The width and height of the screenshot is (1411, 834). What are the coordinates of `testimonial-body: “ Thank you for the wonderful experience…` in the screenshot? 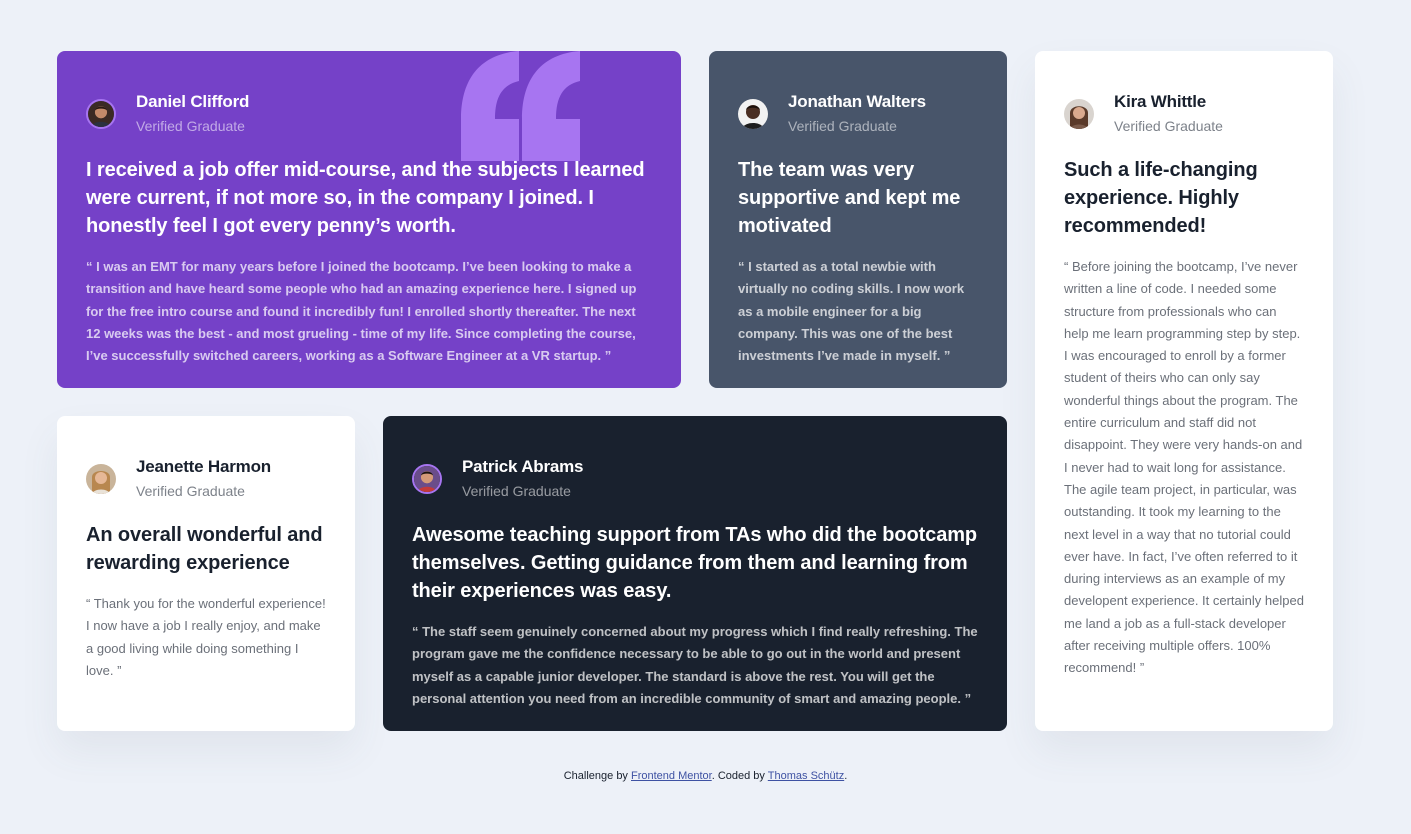 It's located at (206, 637).